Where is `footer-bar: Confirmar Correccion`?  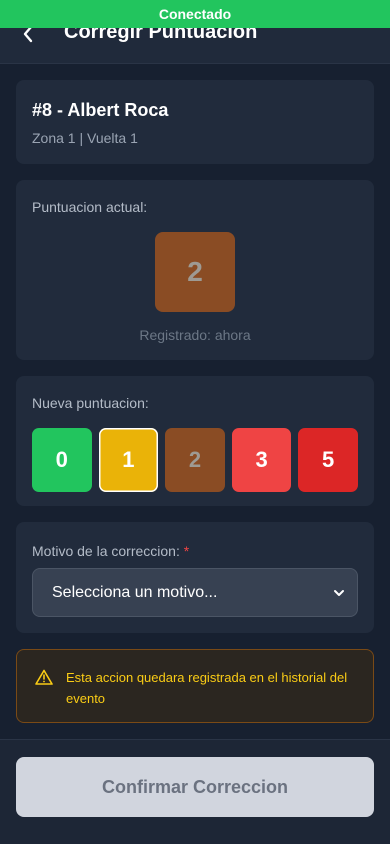
footer-bar: Confirmar Correccion is located at coordinates (195, 791).